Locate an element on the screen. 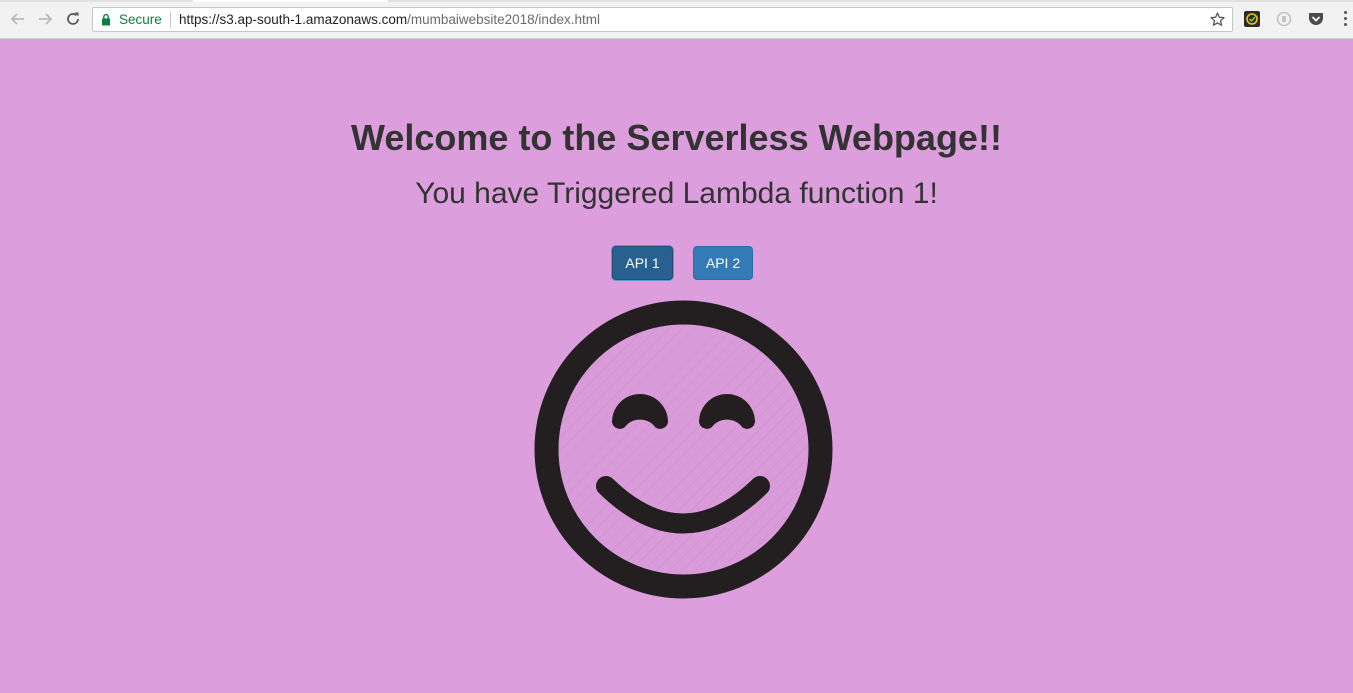 Image resolution: width=1353 pixels, height=693 pixels. page-title: Welcome to the Serverless Webpage!! is located at coordinates (676, 137).